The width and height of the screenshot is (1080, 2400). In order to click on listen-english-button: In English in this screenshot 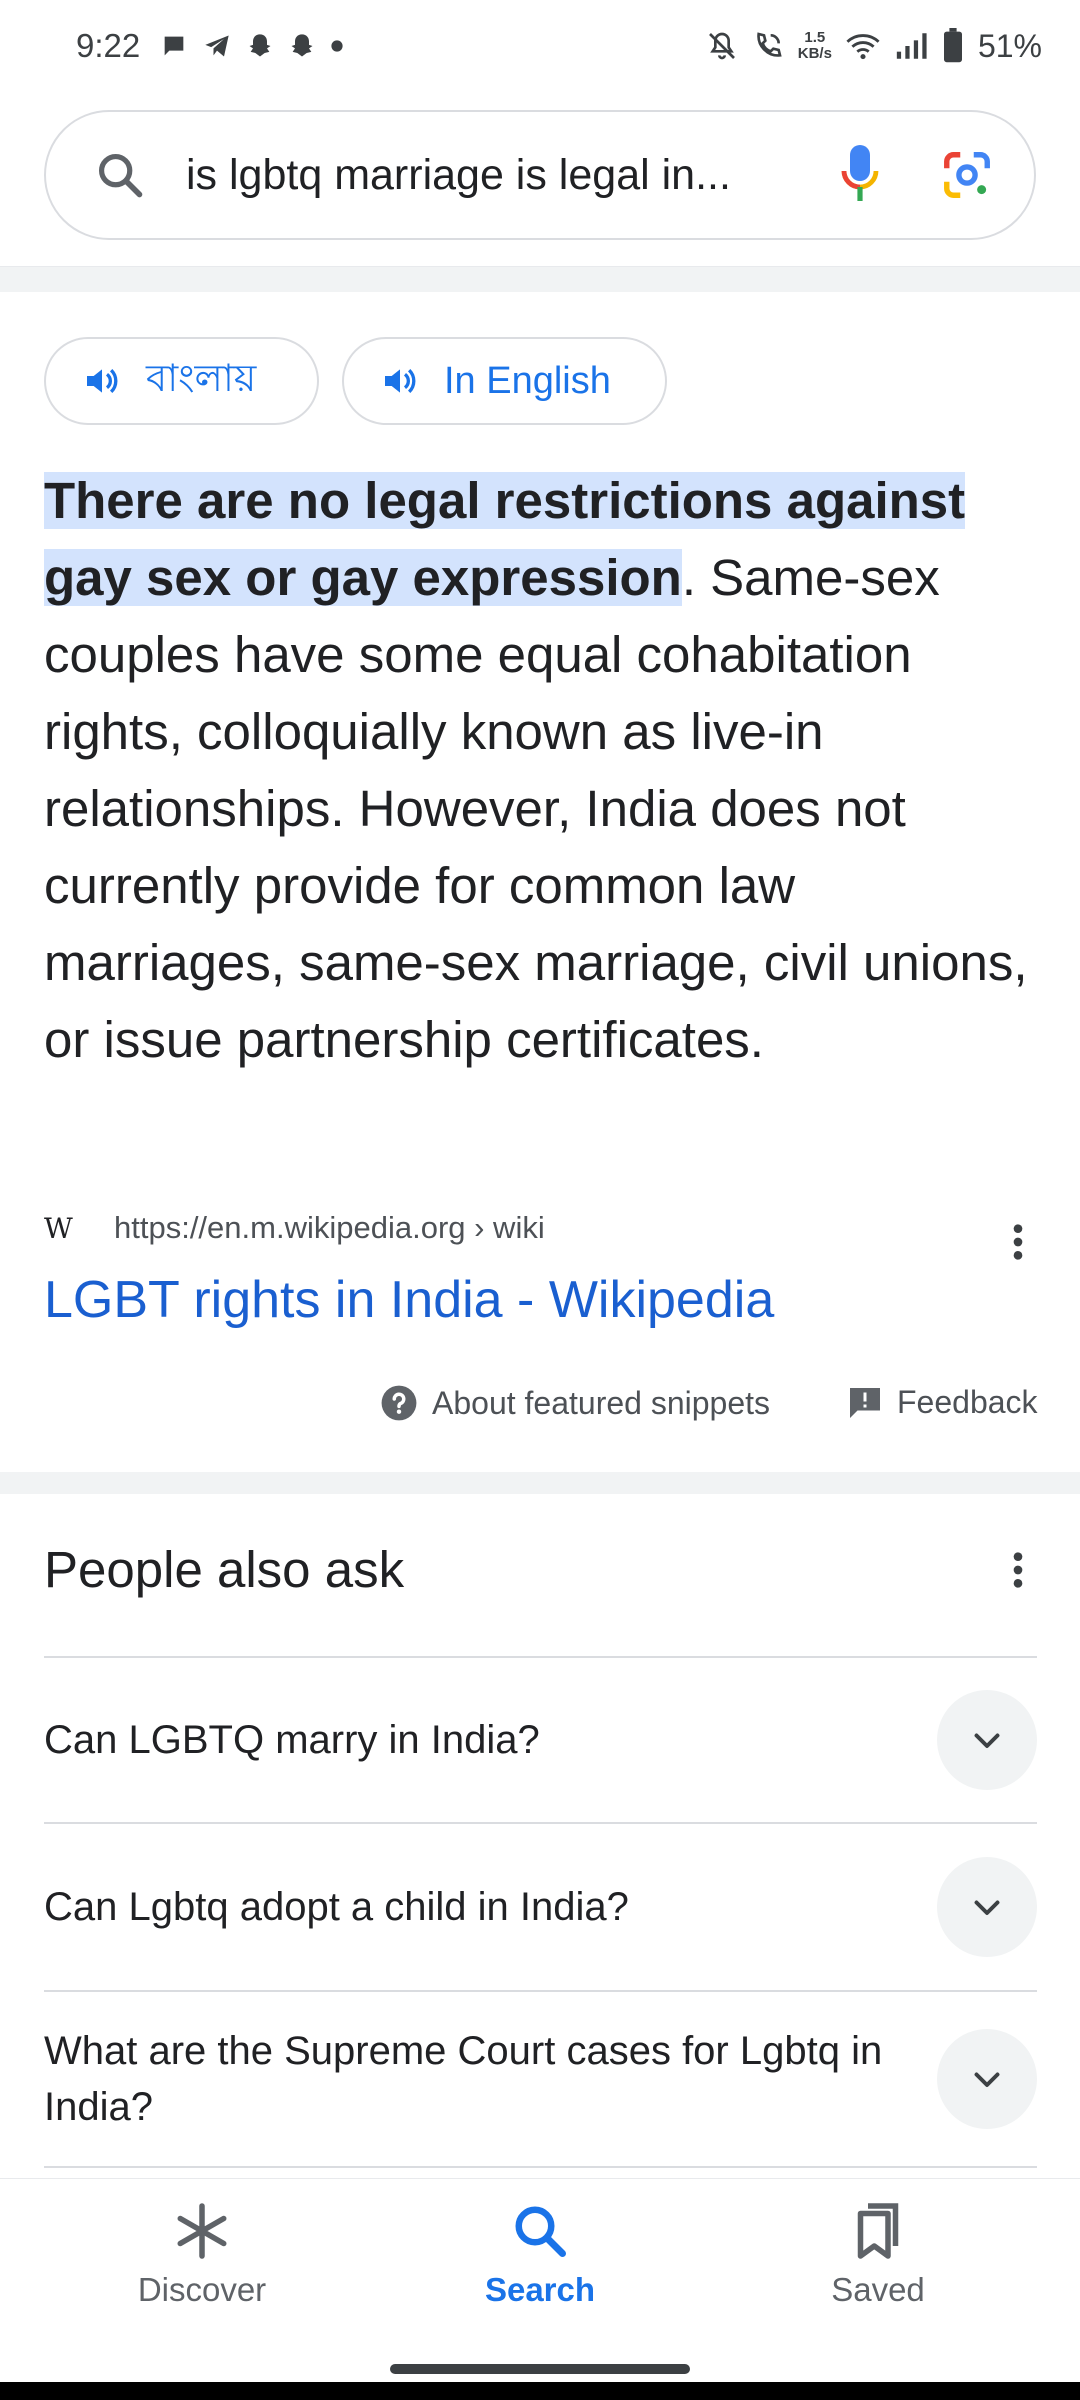, I will do `click(504, 381)`.